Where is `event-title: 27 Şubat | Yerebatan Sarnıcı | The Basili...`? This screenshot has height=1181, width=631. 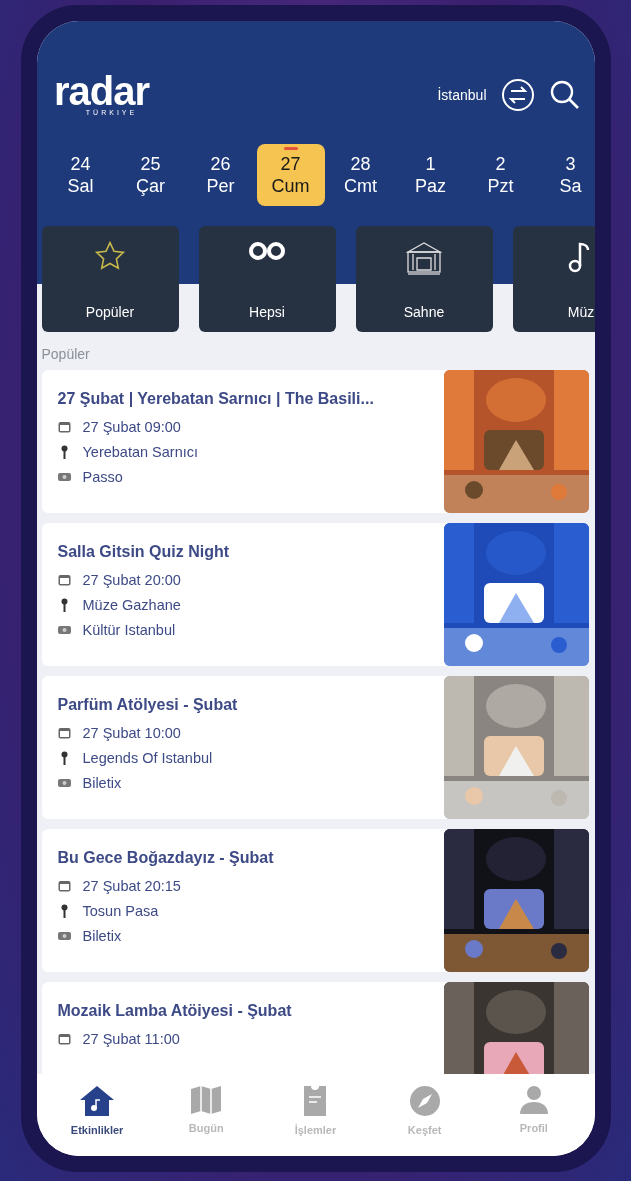
event-title: 27 Şubat | Yerebatan Sarnıcı | The Basili... is located at coordinates (216, 399).